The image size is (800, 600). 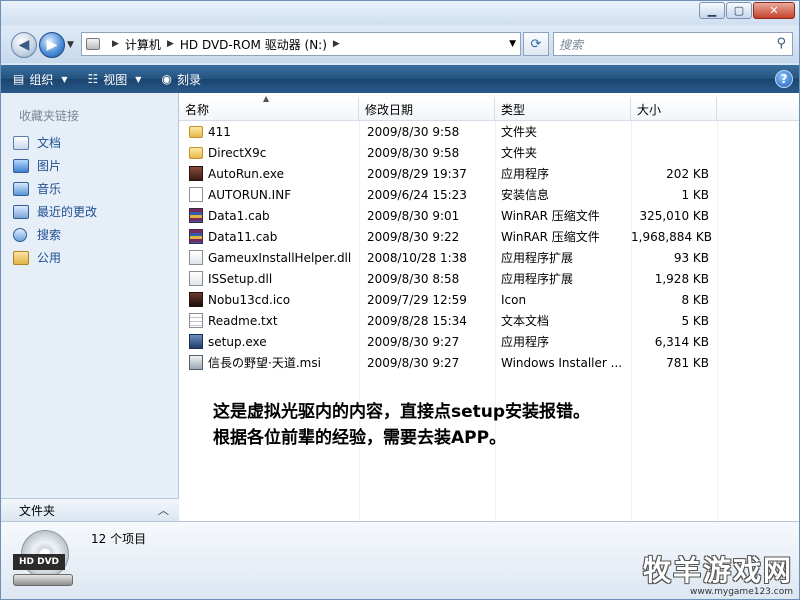 I want to click on column-header-label: 修改日期, so click(x=389, y=109).